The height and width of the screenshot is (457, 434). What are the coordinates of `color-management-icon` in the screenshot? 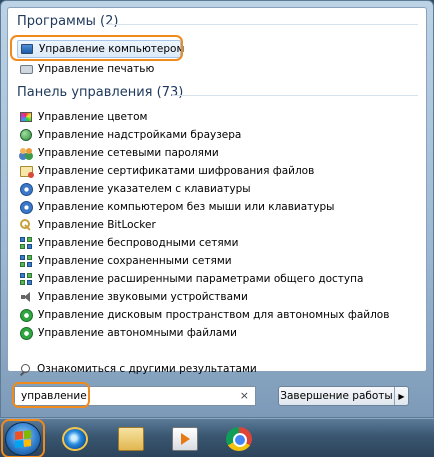 It's located at (26, 117).